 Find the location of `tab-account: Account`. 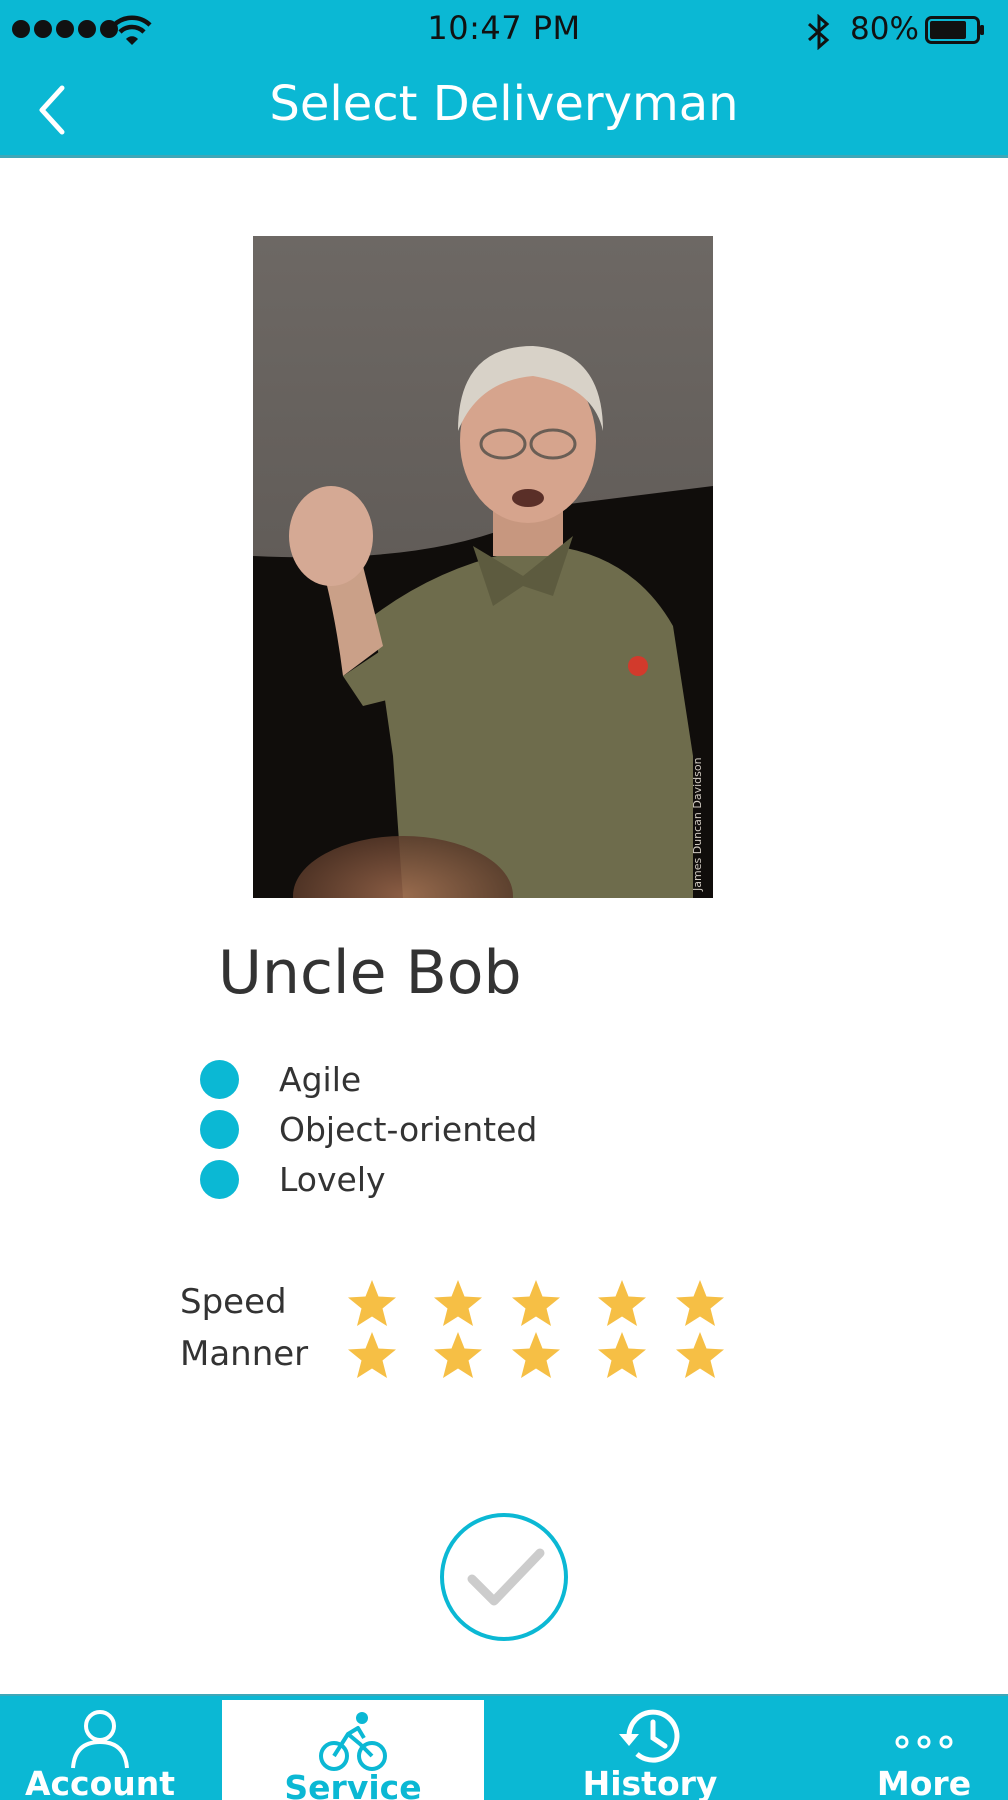

tab-account: Account is located at coordinates (100, 1748).